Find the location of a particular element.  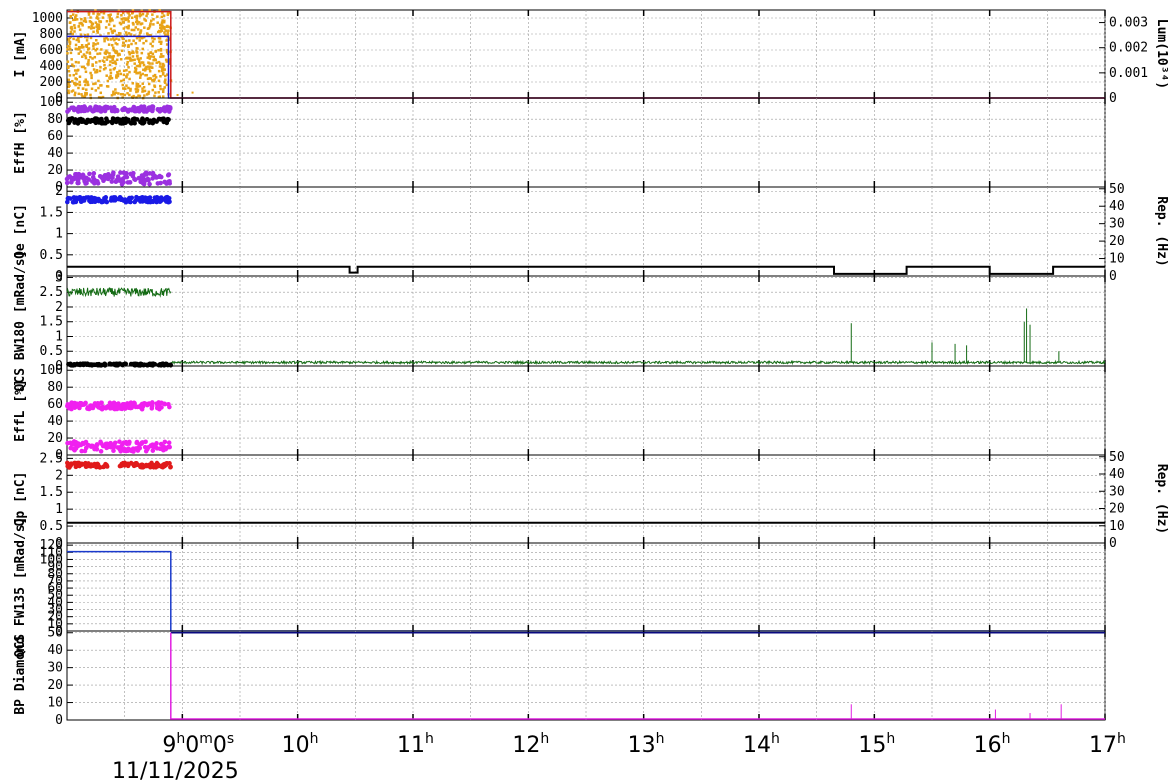

y-tick-label: 2.5 is located at coordinates (51, 292).